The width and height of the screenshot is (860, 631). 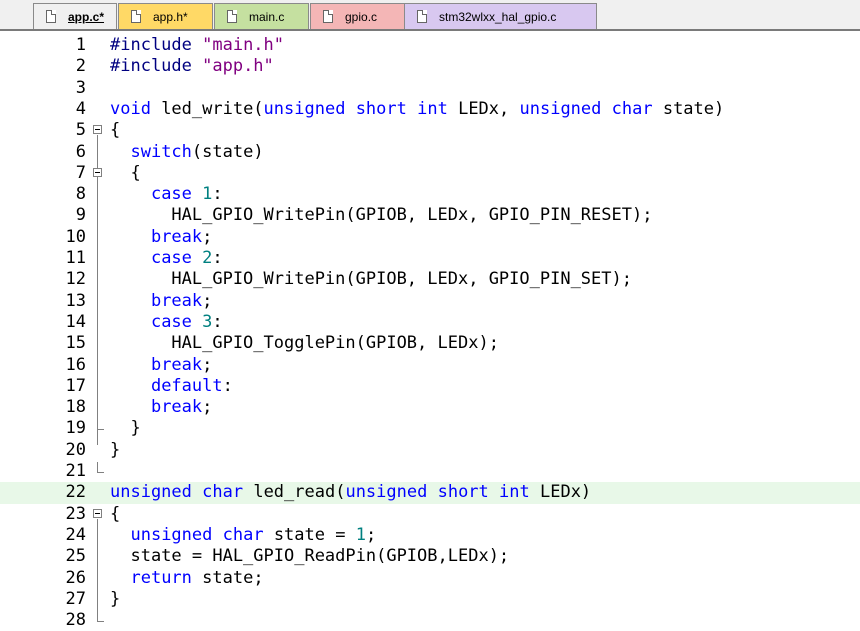 What do you see at coordinates (430, 152) in the screenshot?
I see `code-line: 6 switch(state)` at bounding box center [430, 152].